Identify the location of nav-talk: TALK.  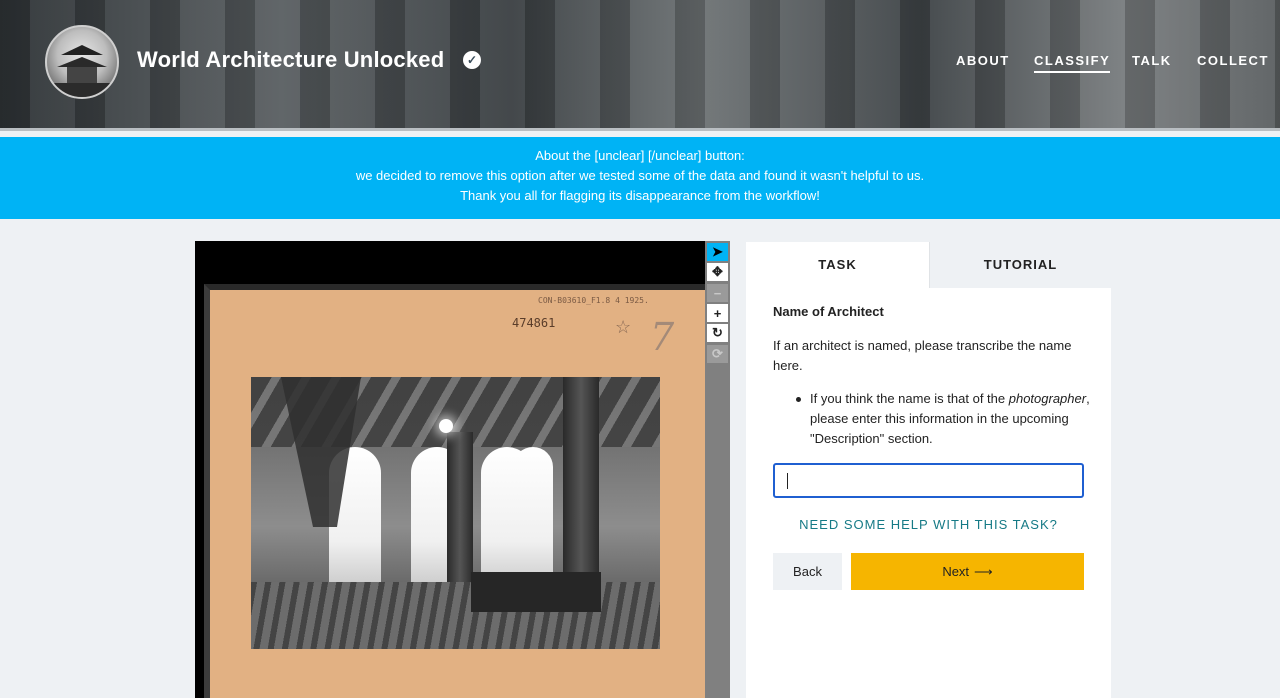
(1152, 60).